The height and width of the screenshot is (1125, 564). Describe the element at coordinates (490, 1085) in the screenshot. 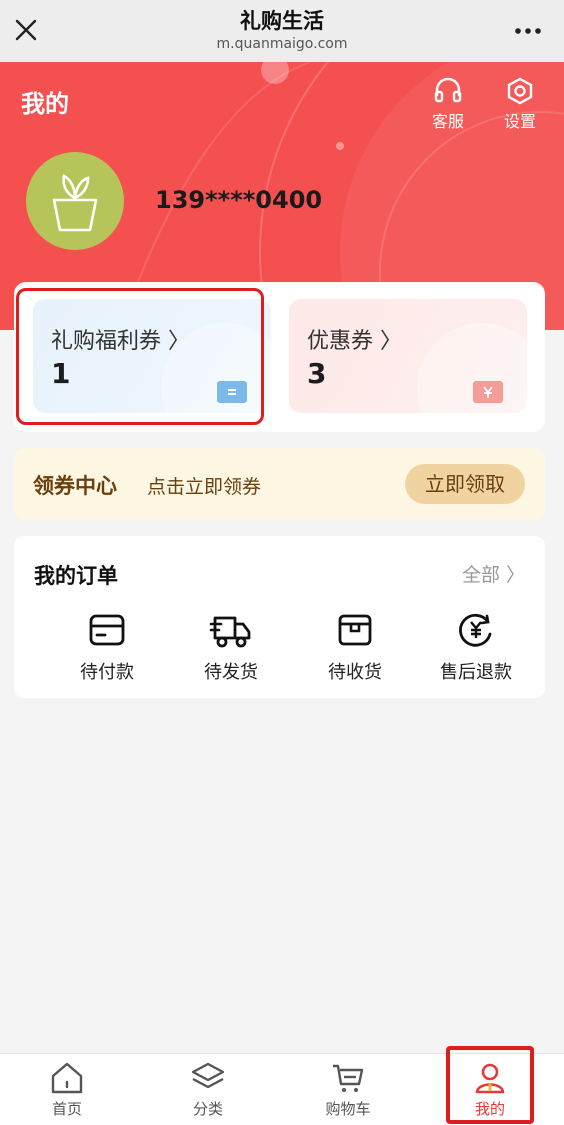

I see `tab-mine-highlight` at that location.